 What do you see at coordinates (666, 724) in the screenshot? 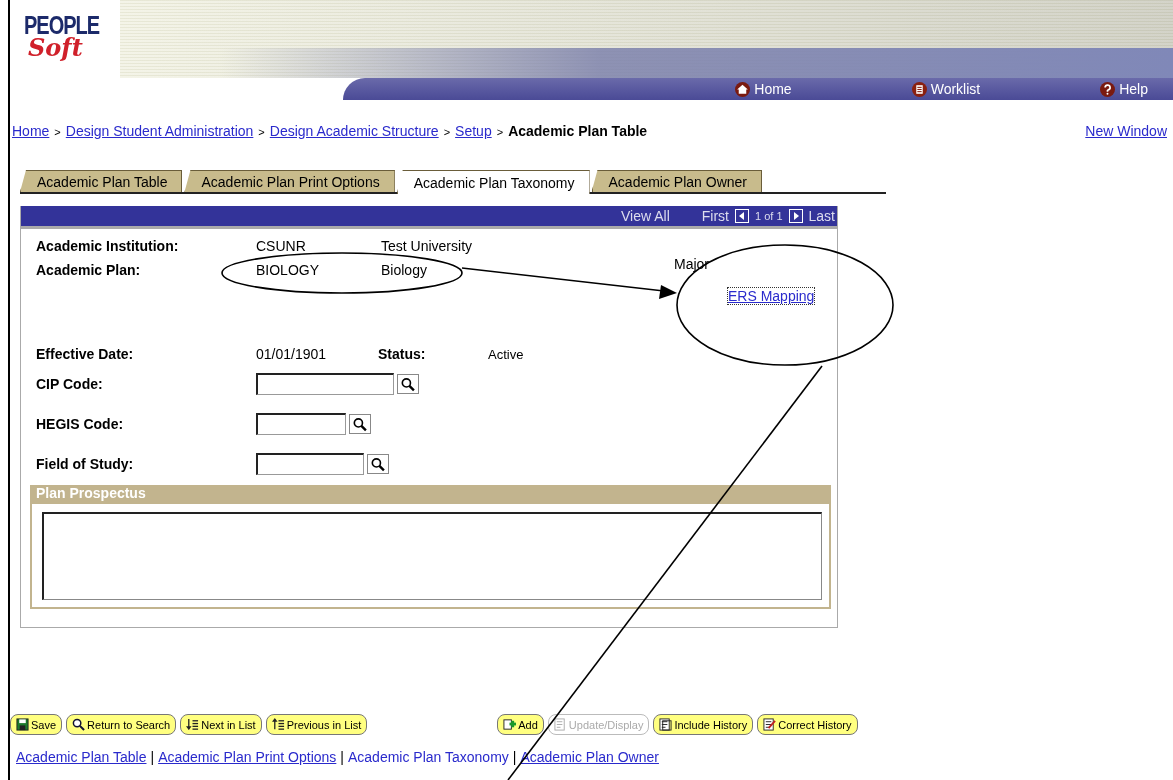
I see `document-stack-icon` at bounding box center [666, 724].